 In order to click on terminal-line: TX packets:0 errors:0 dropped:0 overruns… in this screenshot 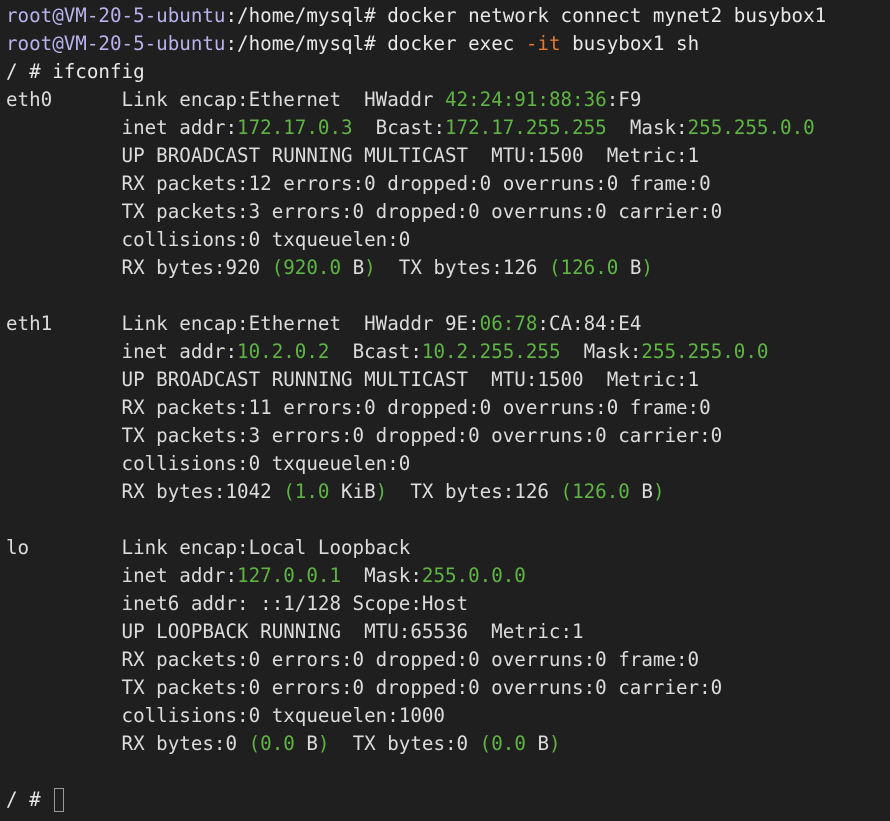, I will do `click(448, 688)`.